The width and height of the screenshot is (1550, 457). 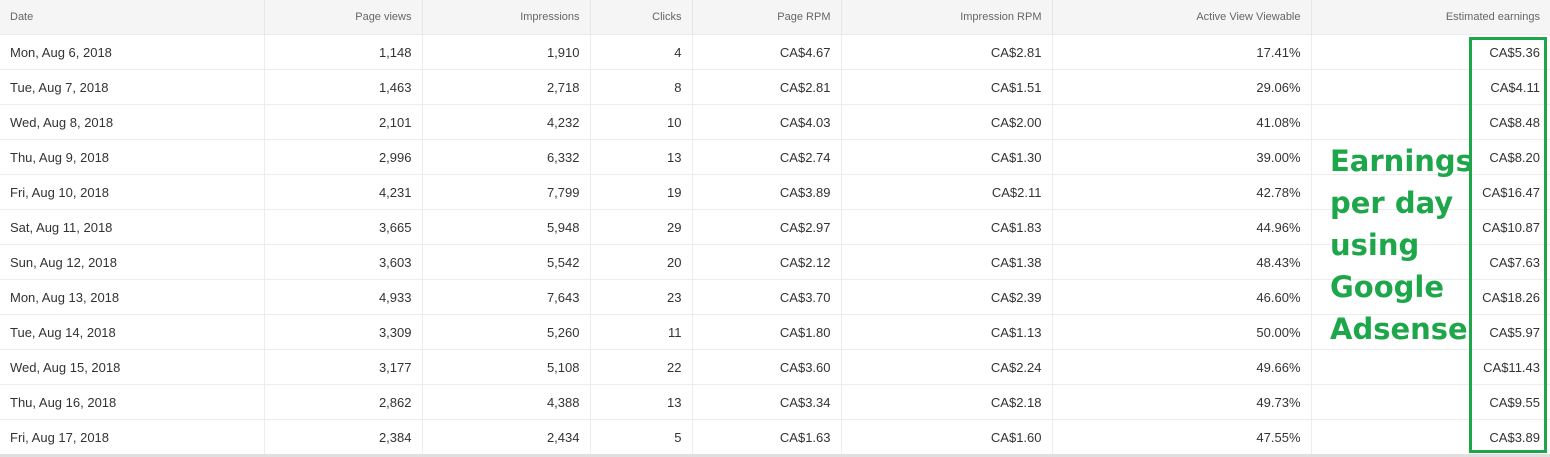 I want to click on active-view-cell: 42.78%, so click(x=1182, y=192).